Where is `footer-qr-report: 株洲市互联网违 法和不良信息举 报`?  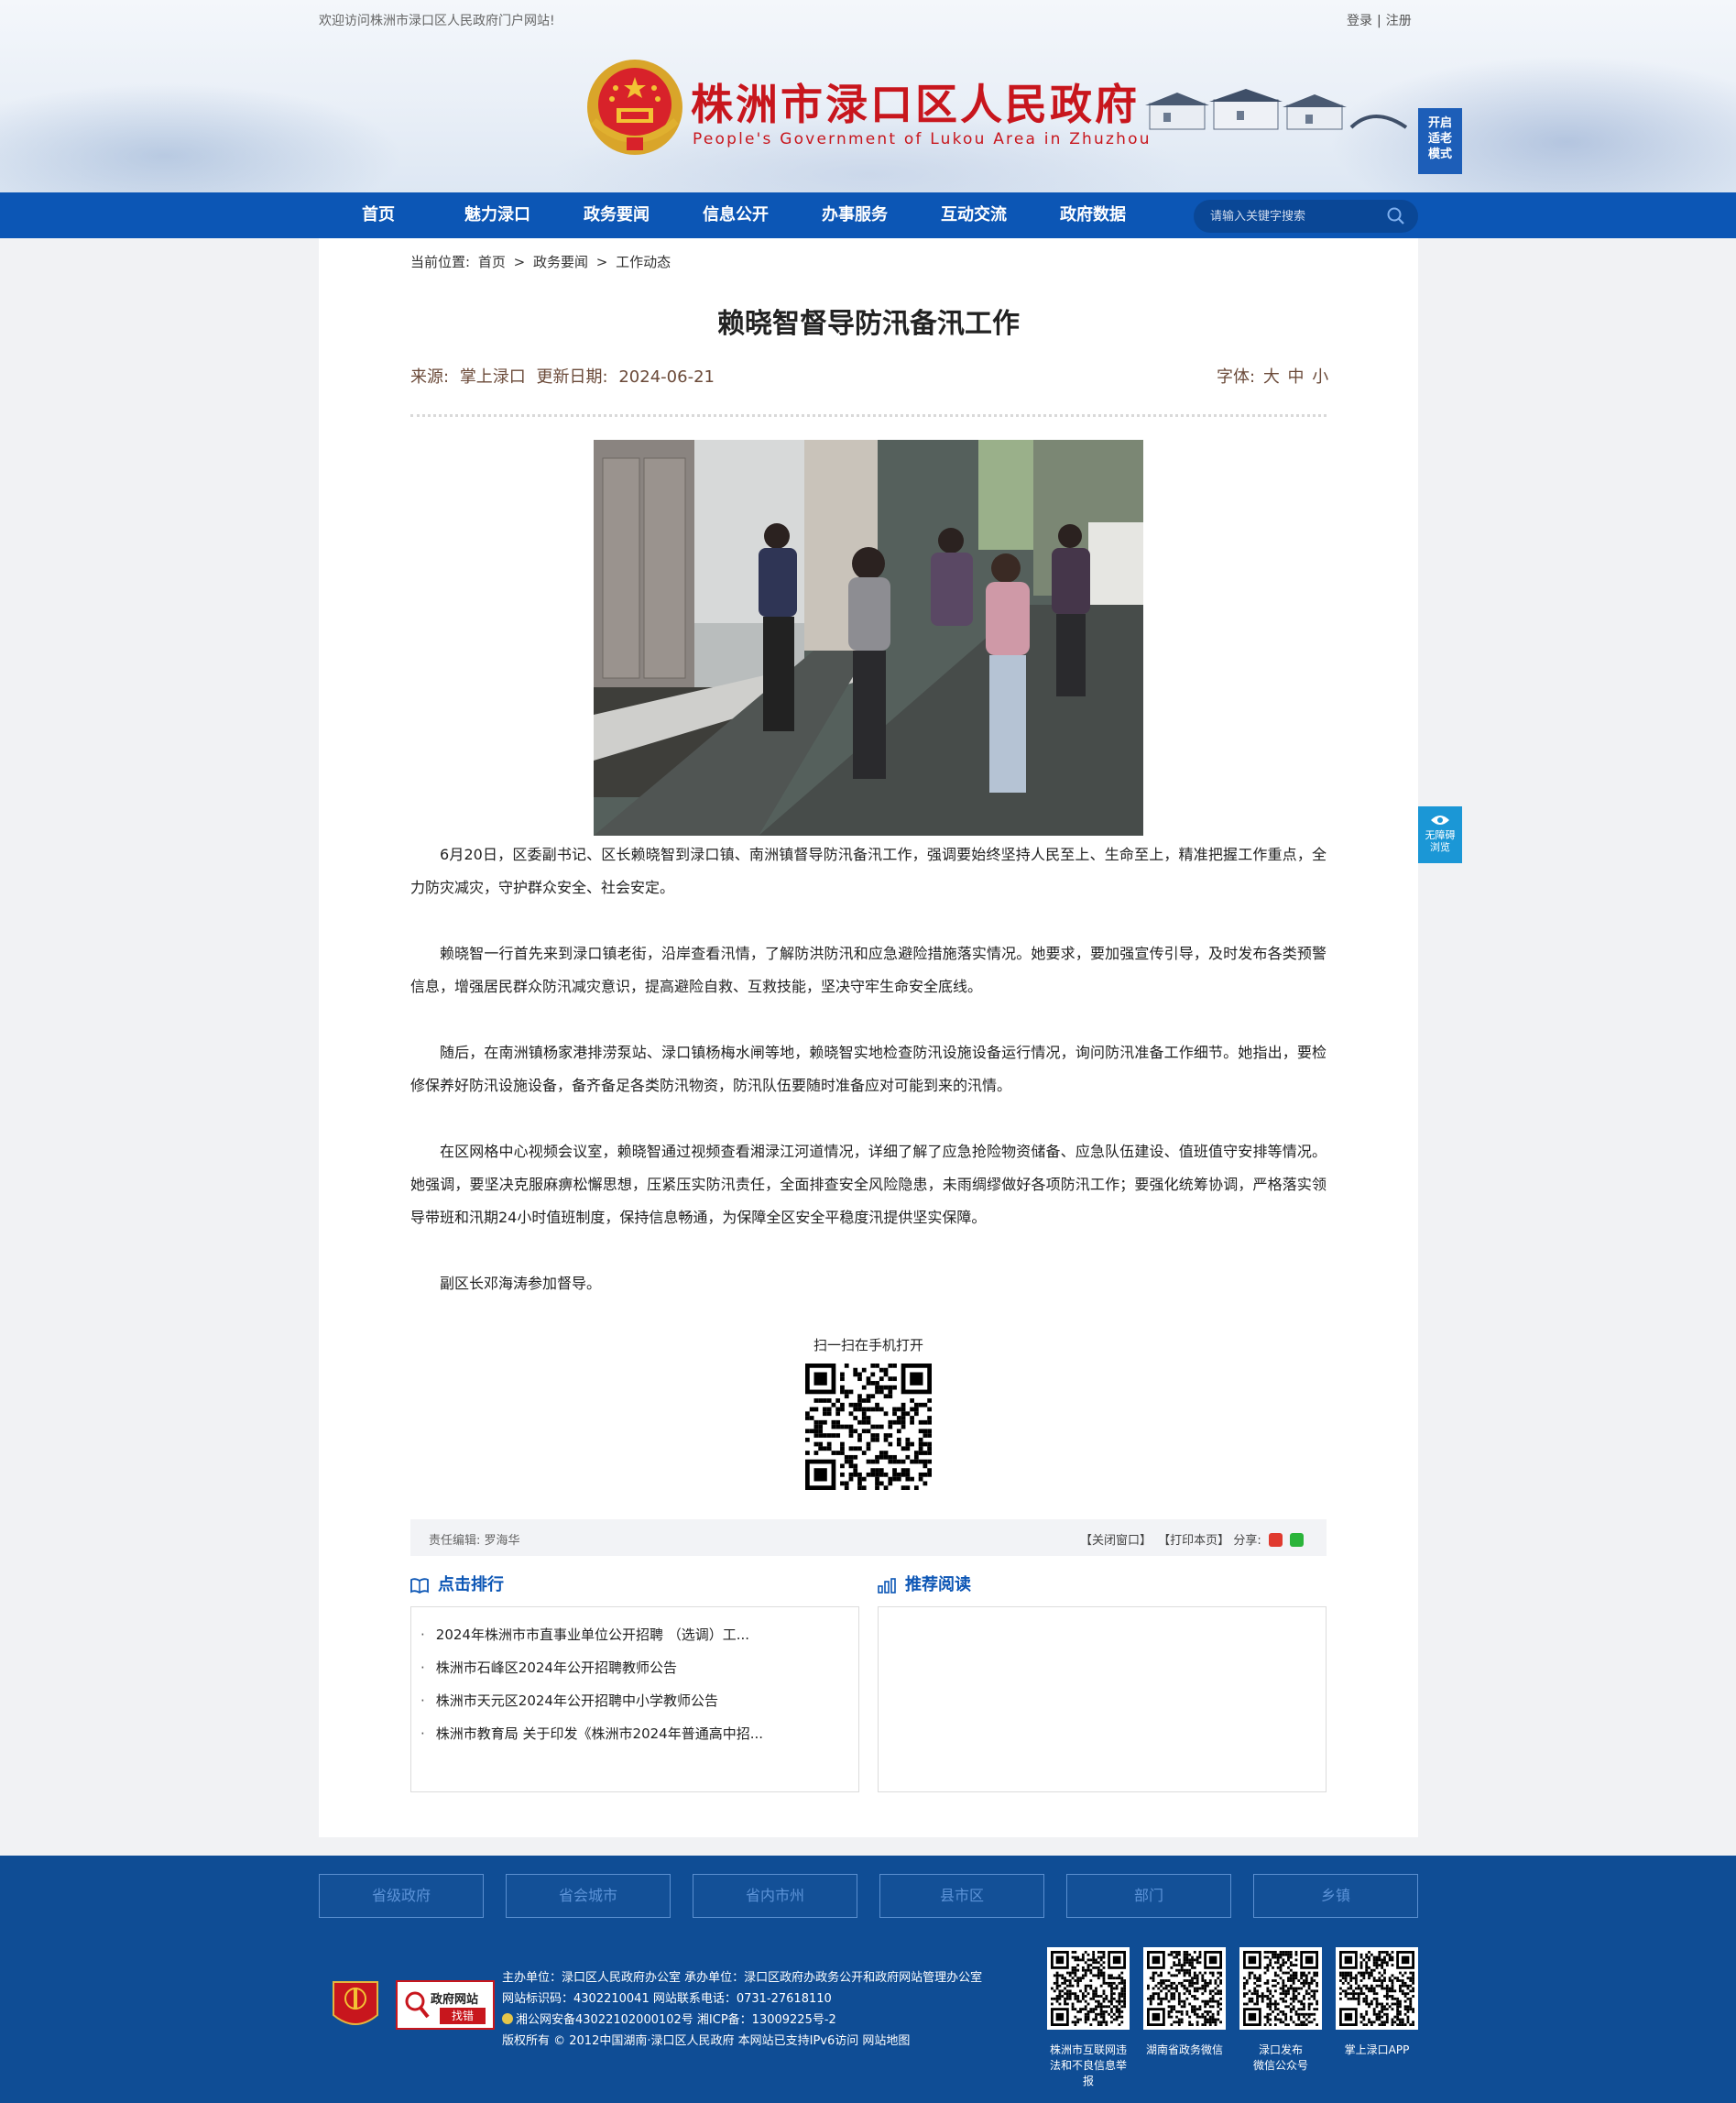
footer-qr-report: 株洲市互联网违 法和不良信息举 报 is located at coordinates (1088, 2018).